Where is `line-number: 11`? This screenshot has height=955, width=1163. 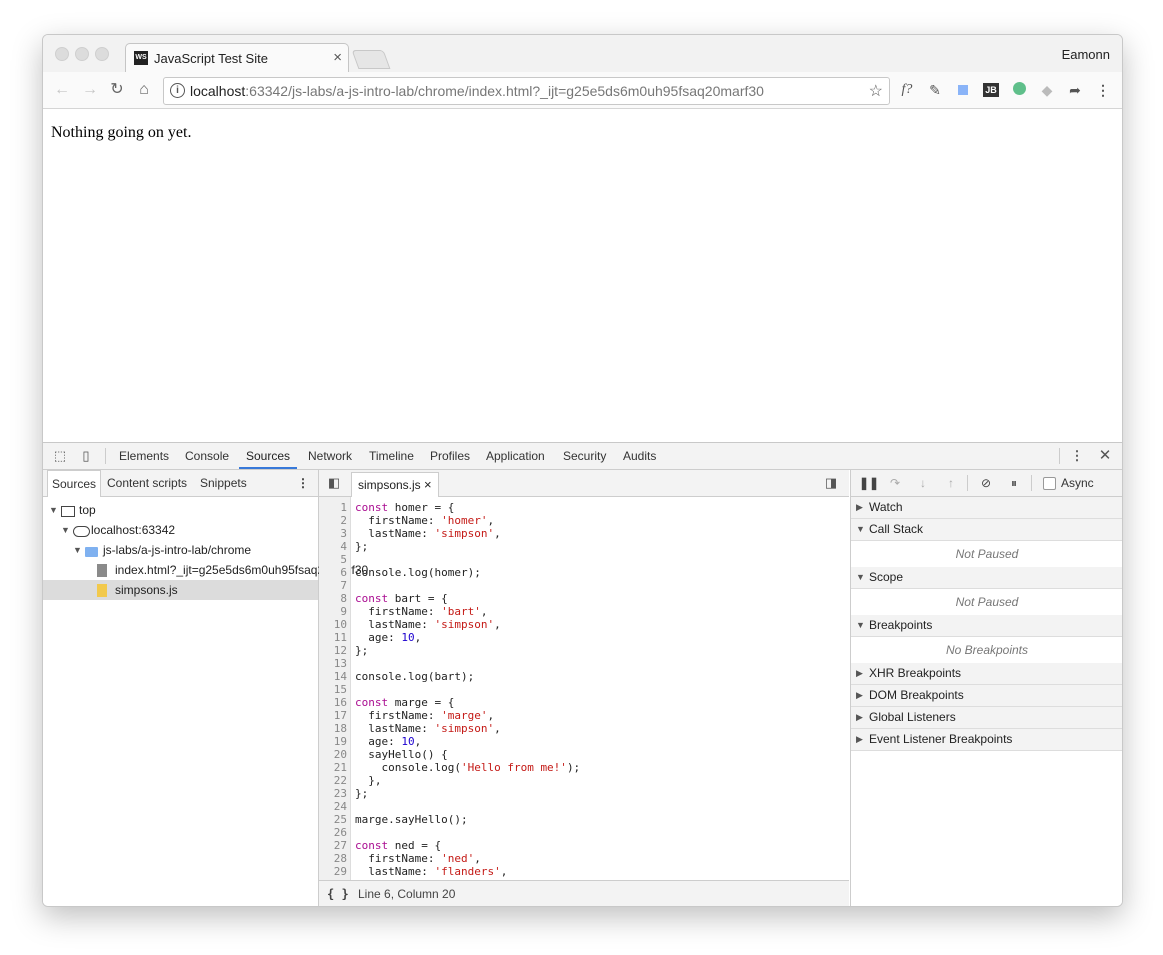
line-number: 11 is located at coordinates (333, 637).